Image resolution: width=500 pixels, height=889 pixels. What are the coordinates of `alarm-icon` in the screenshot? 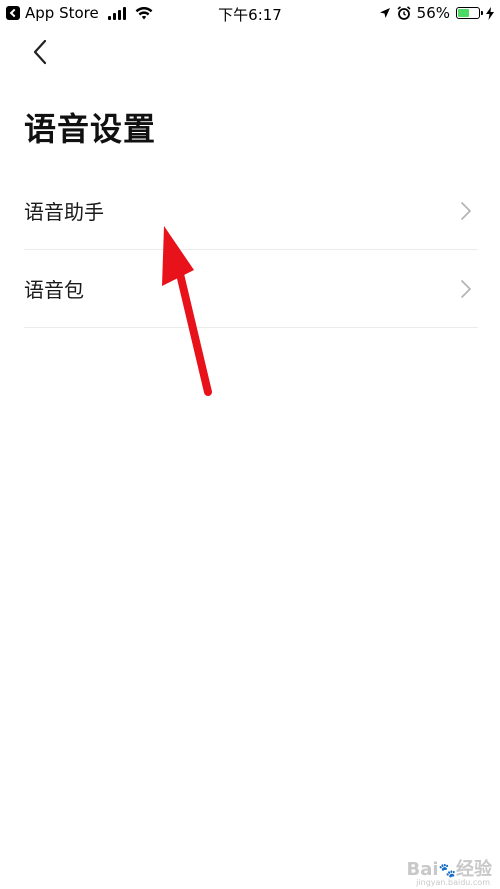 It's located at (404, 13).